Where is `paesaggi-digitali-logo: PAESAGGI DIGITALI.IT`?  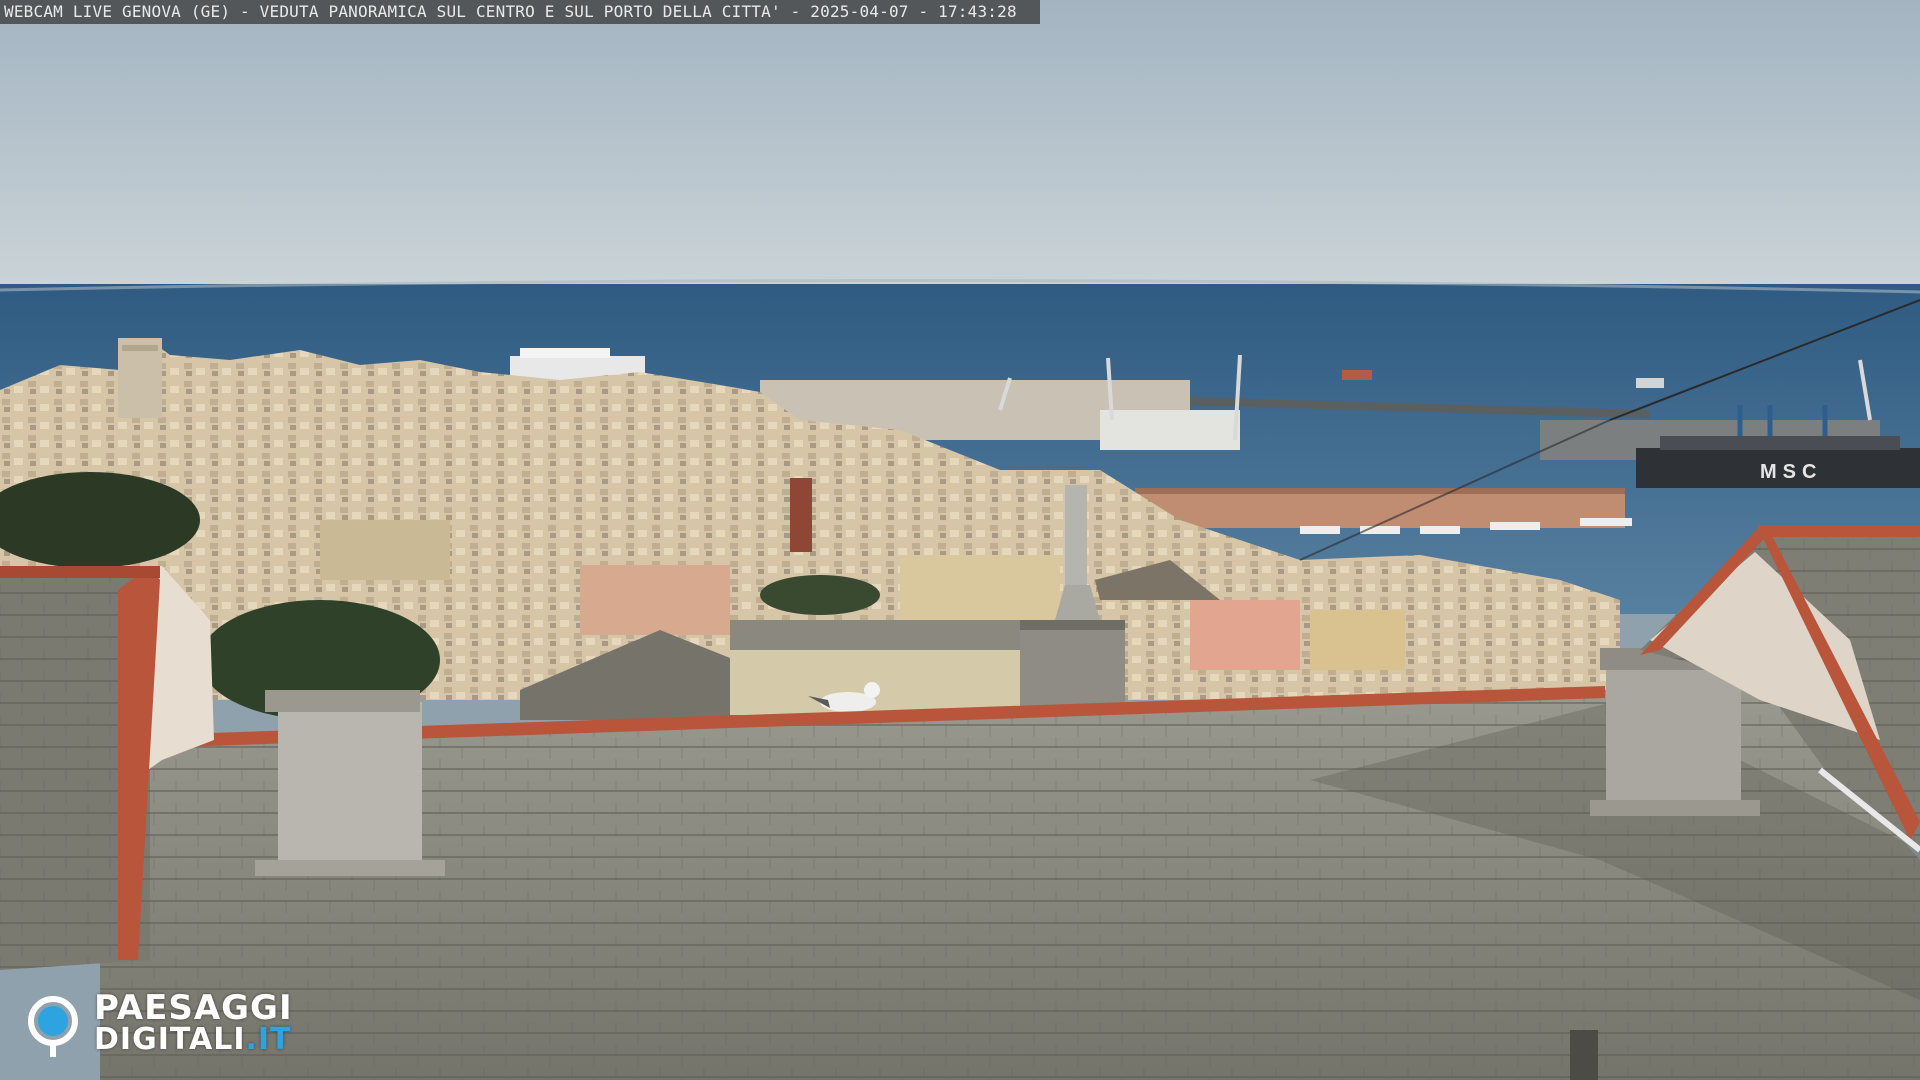
paesaggi-digitali-logo: PAESAGGI DIGITALI.IT is located at coordinates (188, 1030).